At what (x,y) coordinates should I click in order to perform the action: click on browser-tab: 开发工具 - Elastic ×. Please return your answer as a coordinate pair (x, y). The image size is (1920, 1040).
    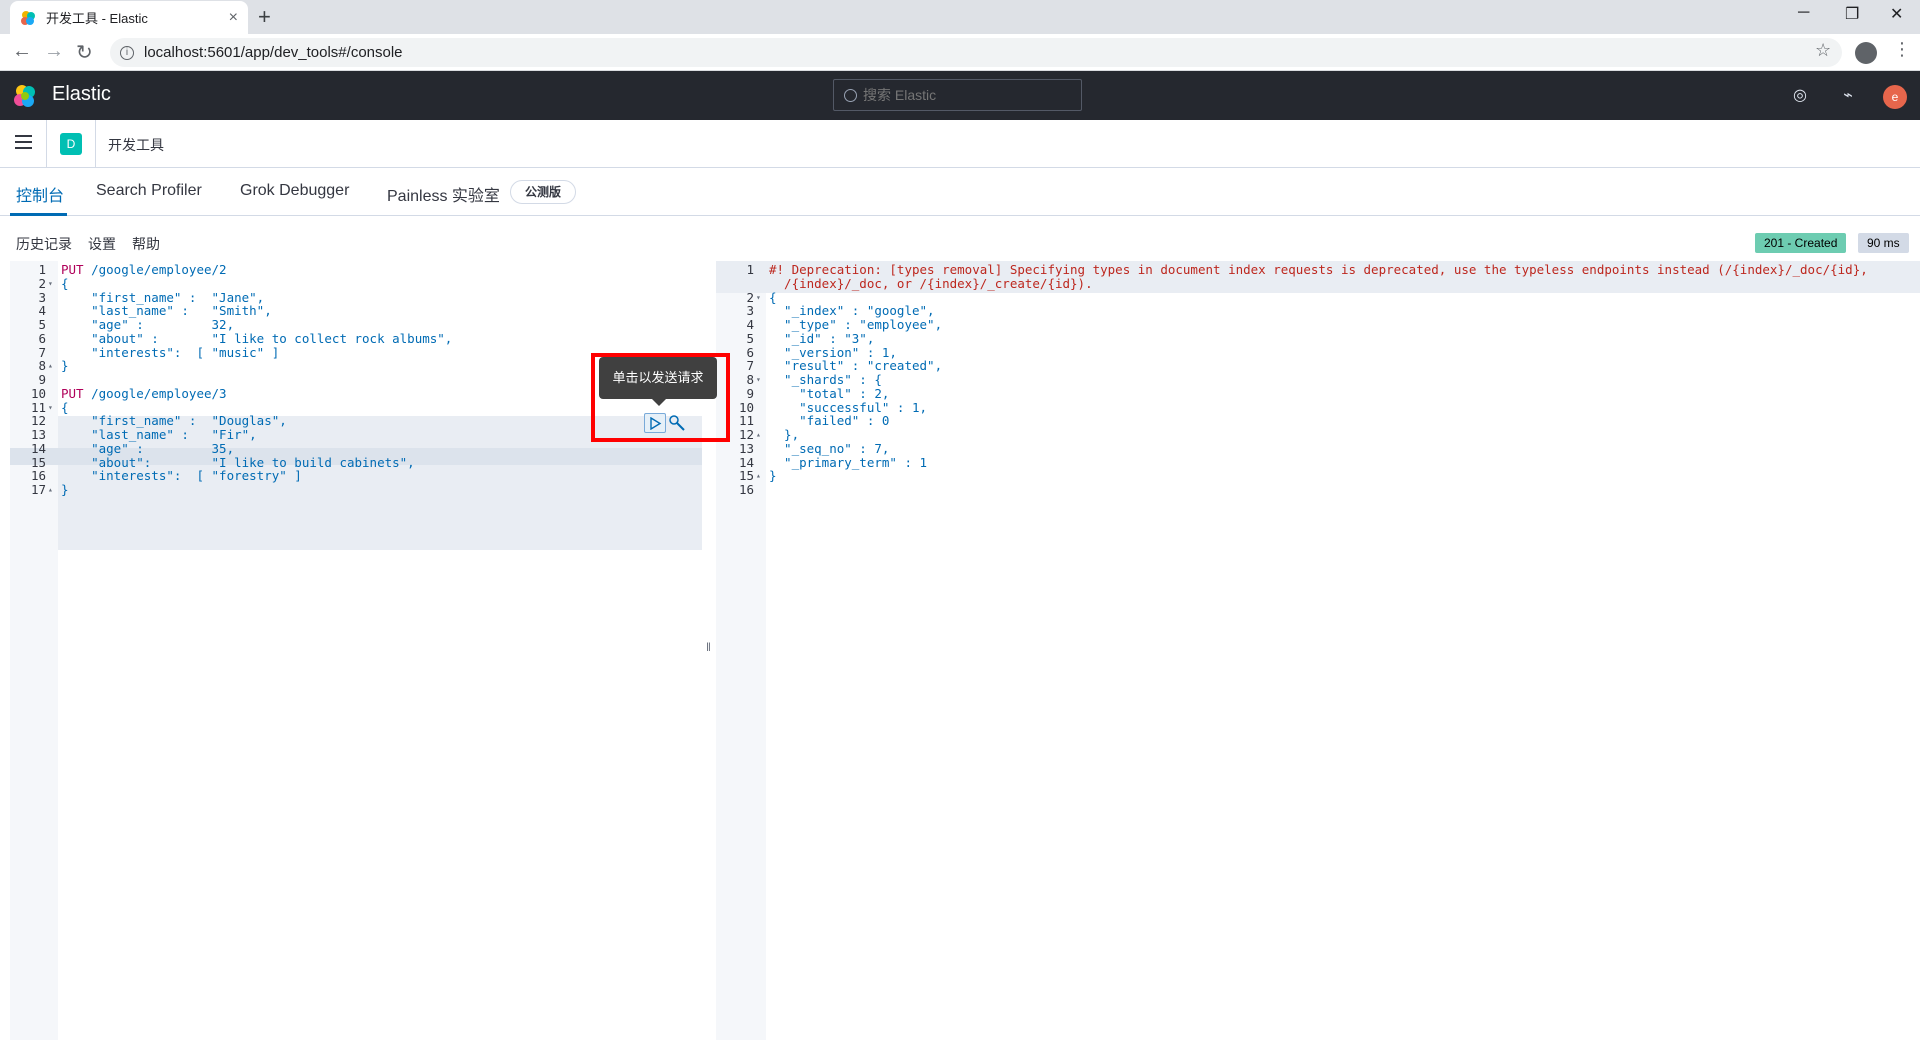
    Looking at the image, I should click on (129, 17).